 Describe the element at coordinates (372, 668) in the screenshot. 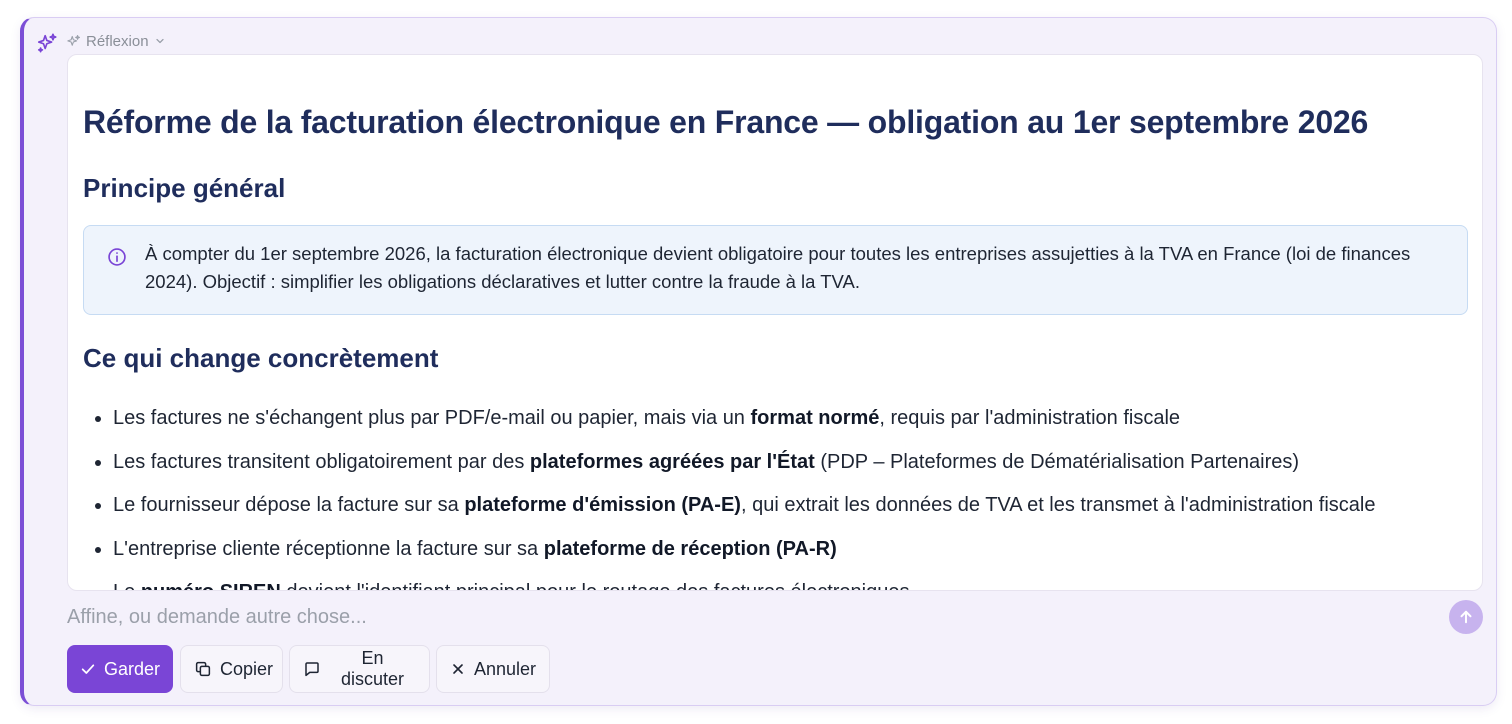

I see `discuss-button-label: En discuter` at that location.